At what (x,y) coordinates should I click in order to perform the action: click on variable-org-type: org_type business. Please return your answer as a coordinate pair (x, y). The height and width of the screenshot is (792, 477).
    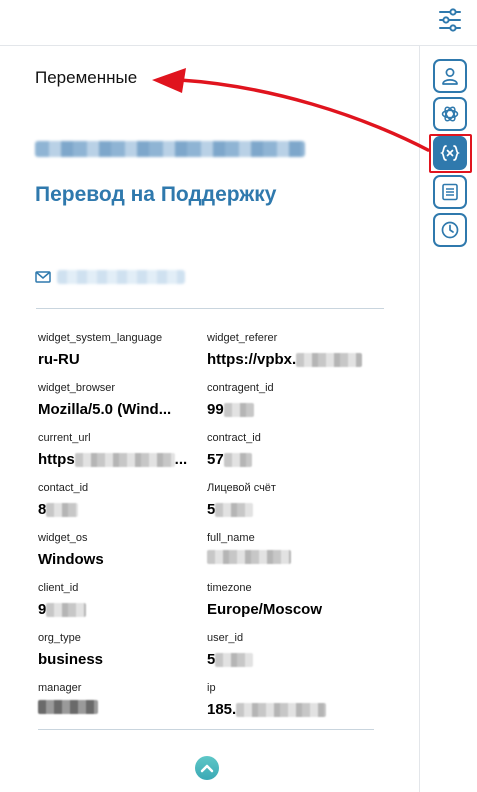
    Looking at the image, I should click on (70, 651).